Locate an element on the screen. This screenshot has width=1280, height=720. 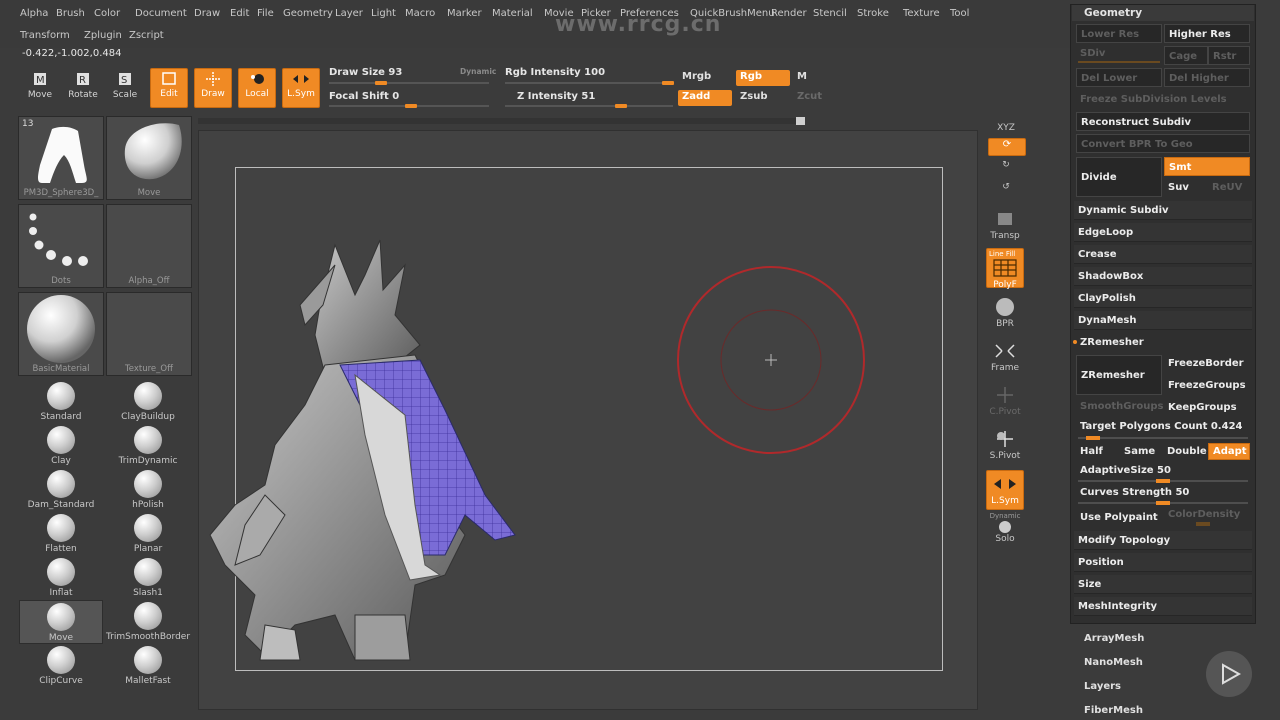
brush-hpolish: hPolish is located at coordinates (148, 490).